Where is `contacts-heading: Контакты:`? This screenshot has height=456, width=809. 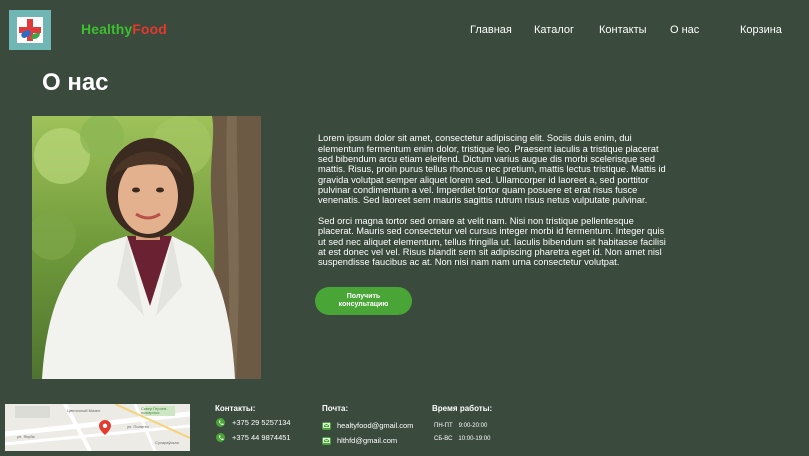
contacts-heading: Контакты: is located at coordinates (235, 408).